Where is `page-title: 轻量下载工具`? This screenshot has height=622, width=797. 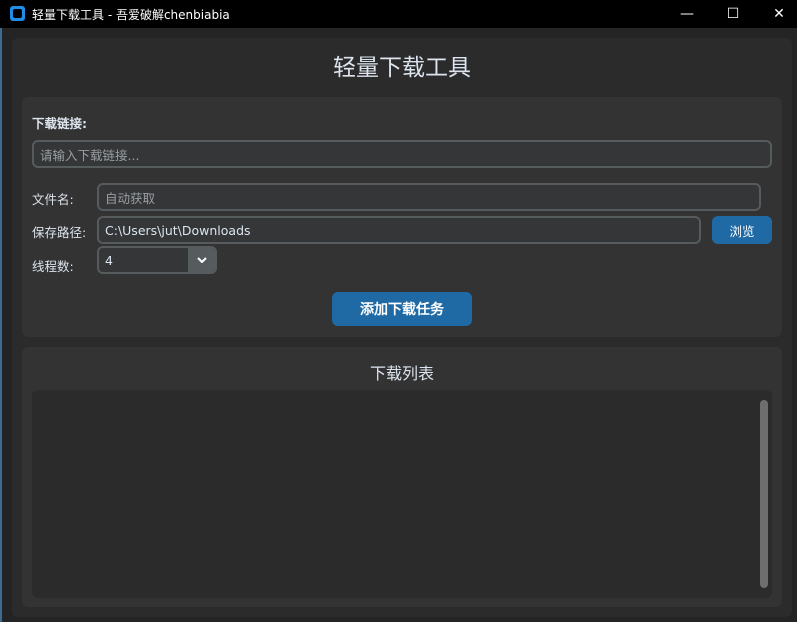
page-title: 轻量下载工具 is located at coordinates (402, 68).